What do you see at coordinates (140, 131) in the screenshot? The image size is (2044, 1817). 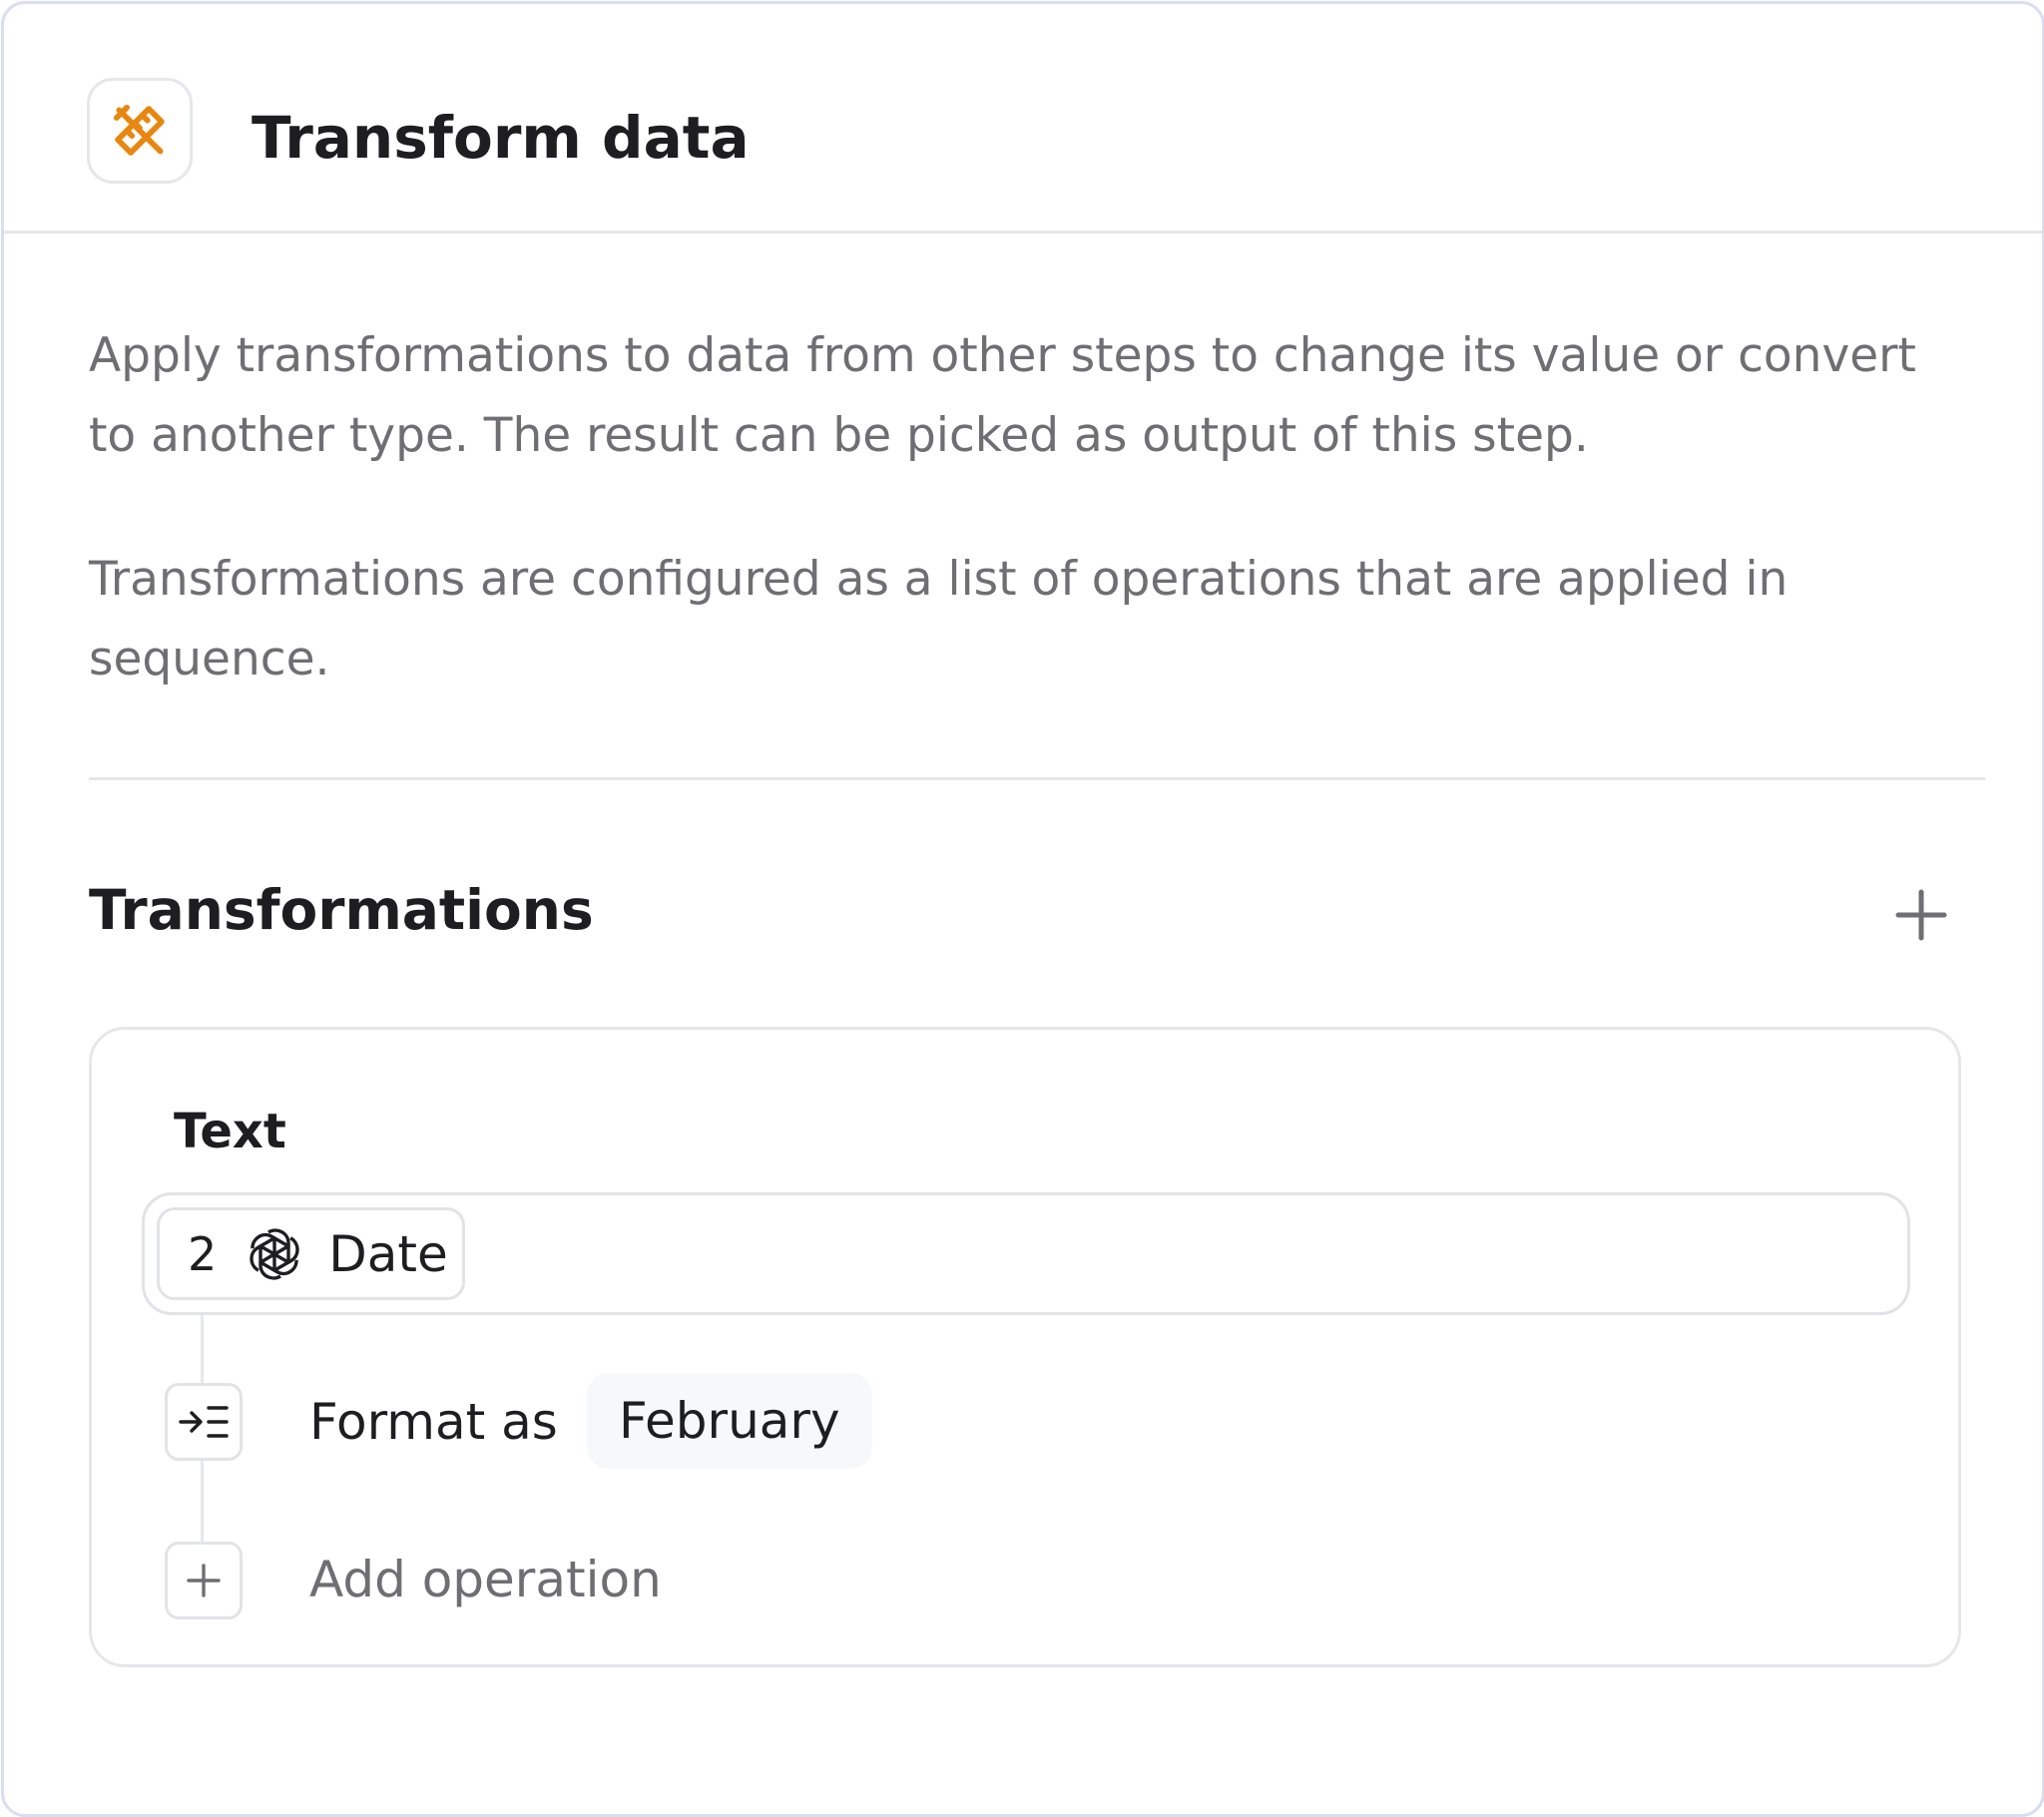 I see `ruler-pencil-icon` at bounding box center [140, 131].